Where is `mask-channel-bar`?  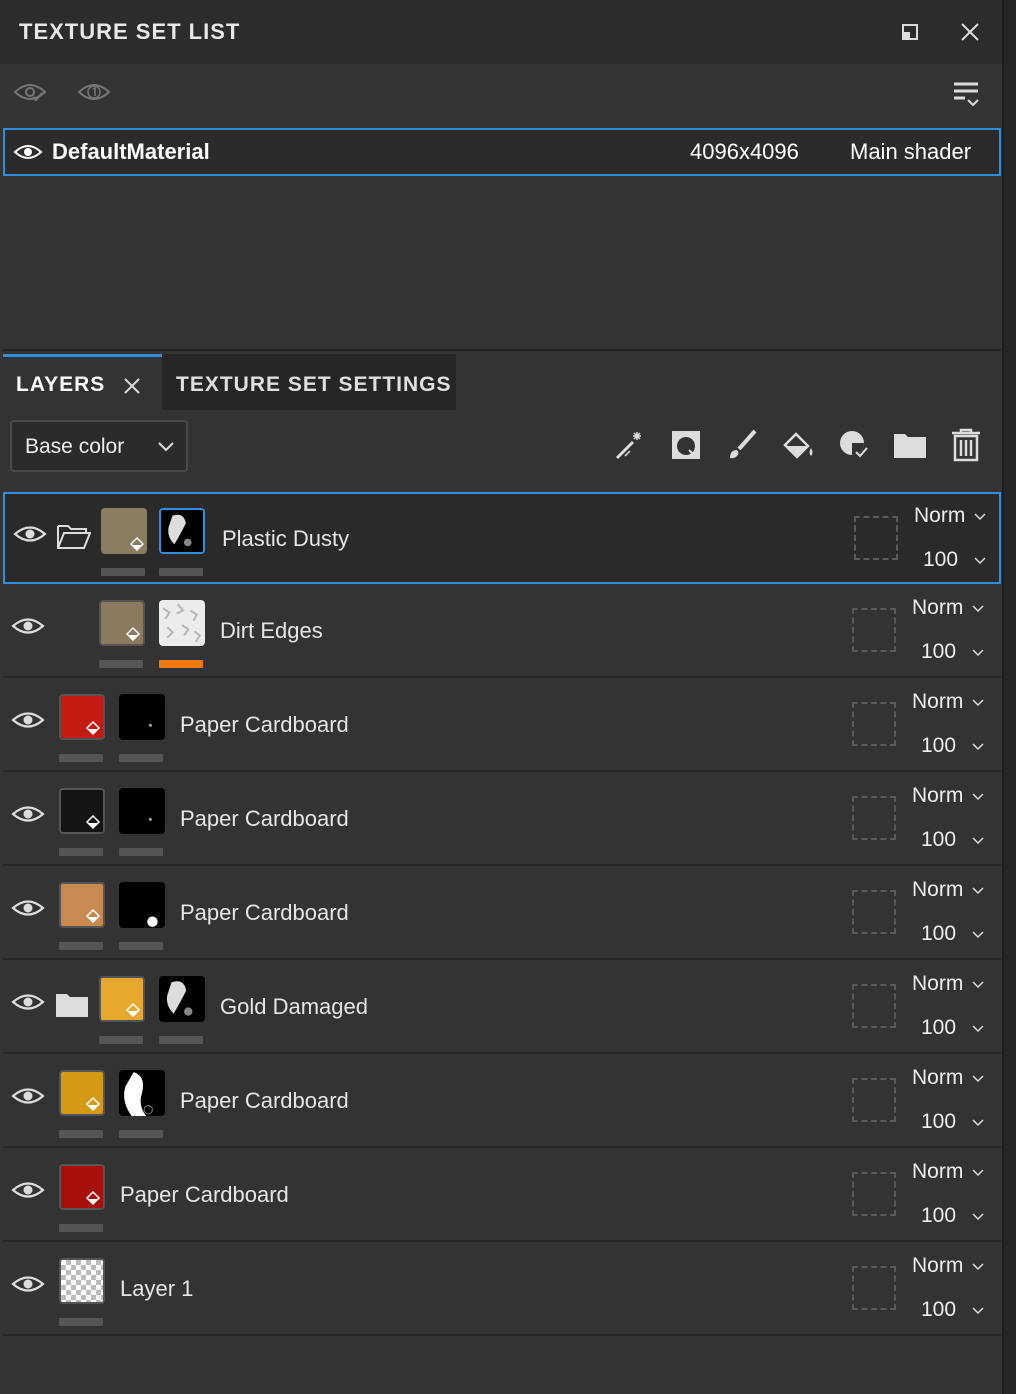
mask-channel-bar is located at coordinates (141, 1134).